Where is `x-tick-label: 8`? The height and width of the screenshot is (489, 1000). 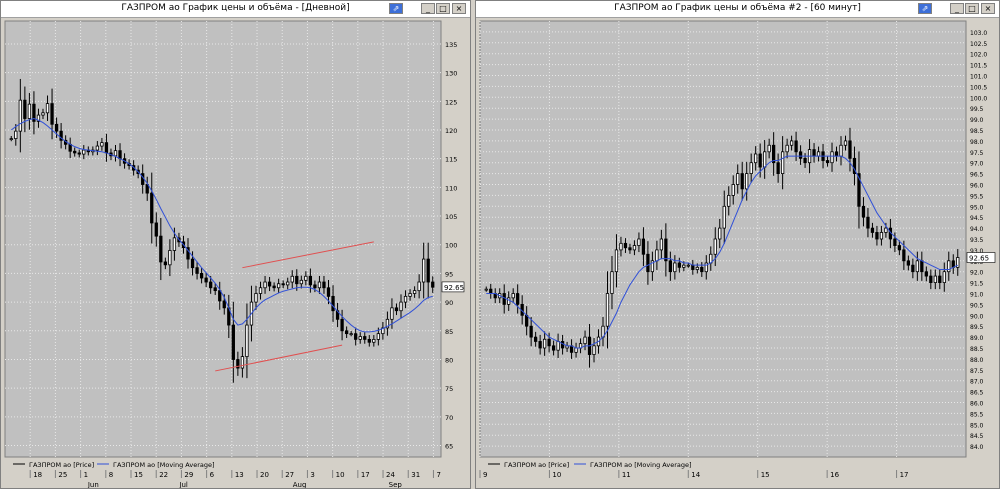
x-tick-label: 8 is located at coordinates (111, 475).